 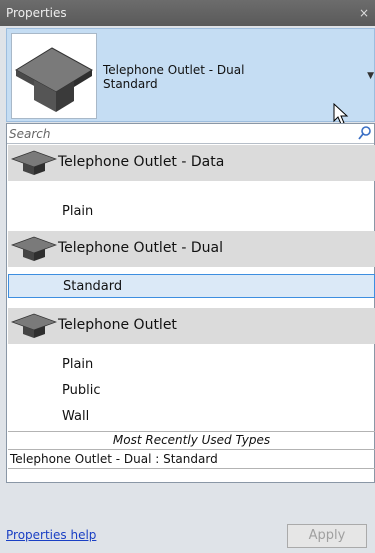 I want to click on family-header-telephone-outlet-dual: Telephone Outlet - Dual, so click(x=191, y=249).